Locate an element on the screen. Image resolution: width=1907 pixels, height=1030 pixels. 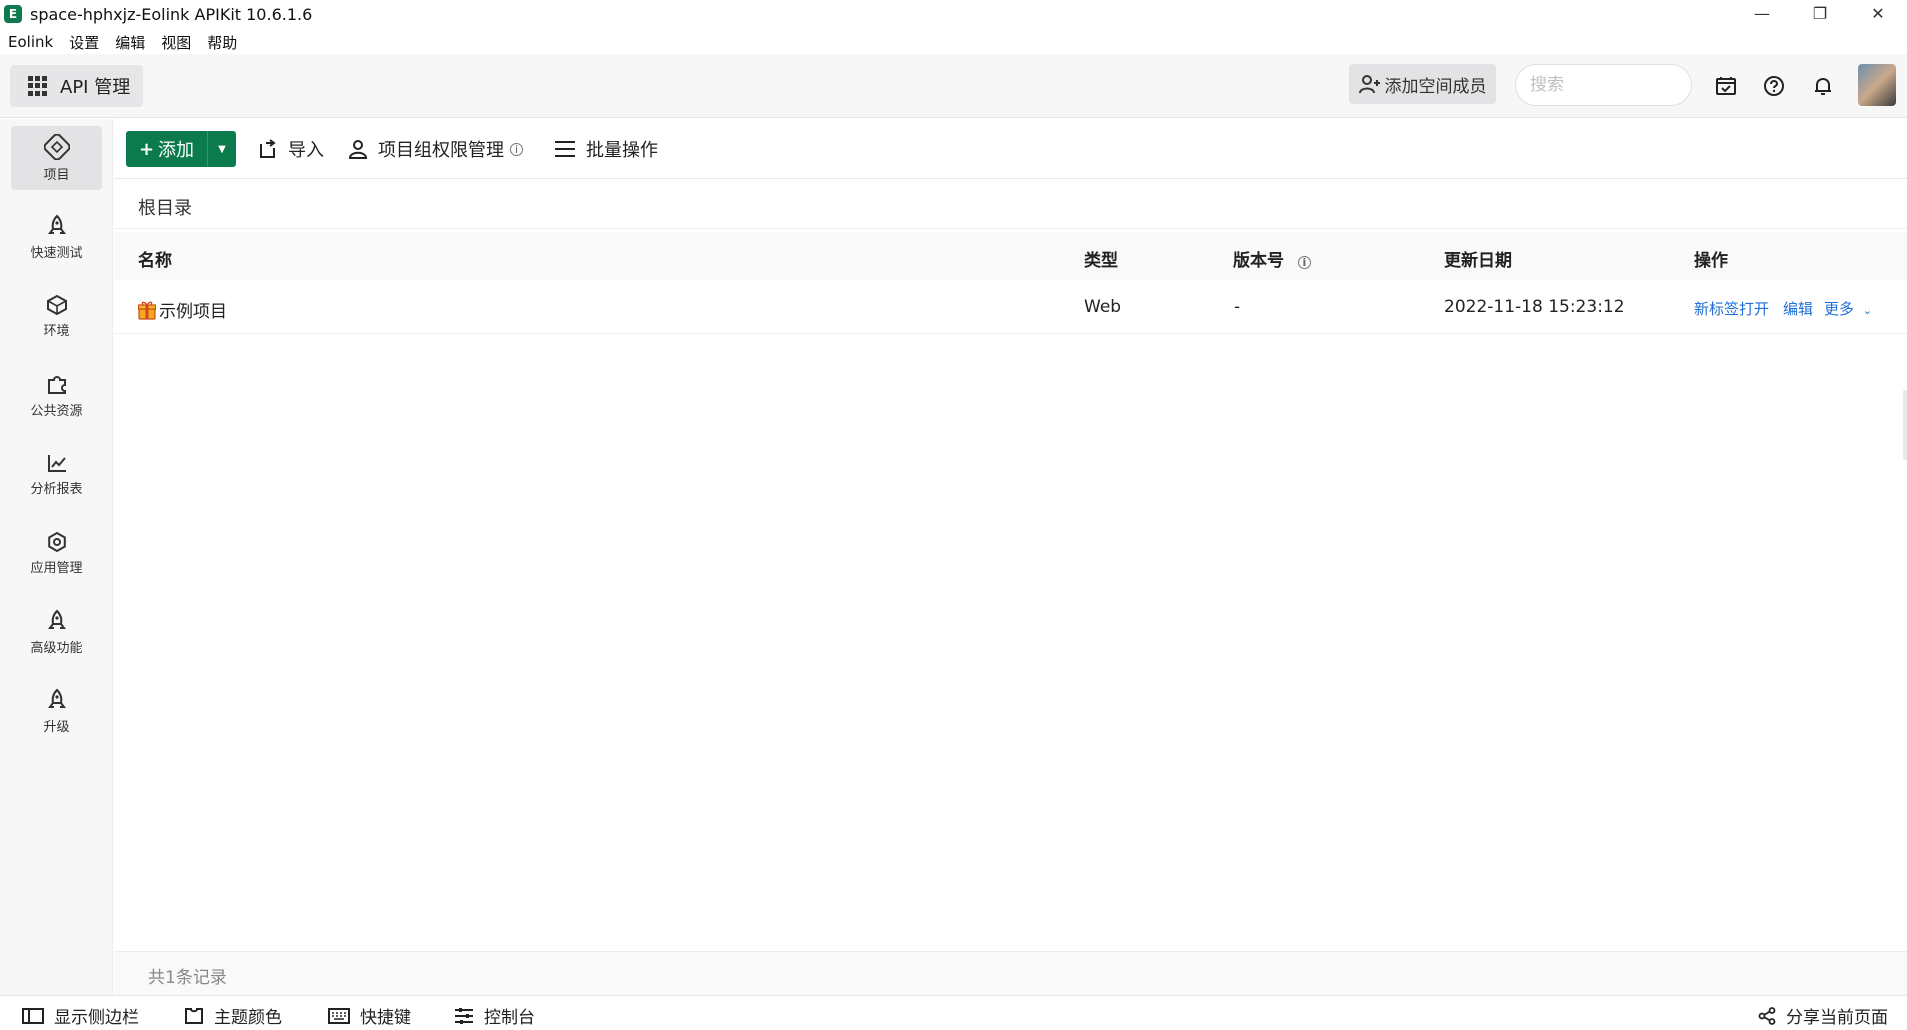
shortcuts-button: 快捷键 is located at coordinates (369, 1015).